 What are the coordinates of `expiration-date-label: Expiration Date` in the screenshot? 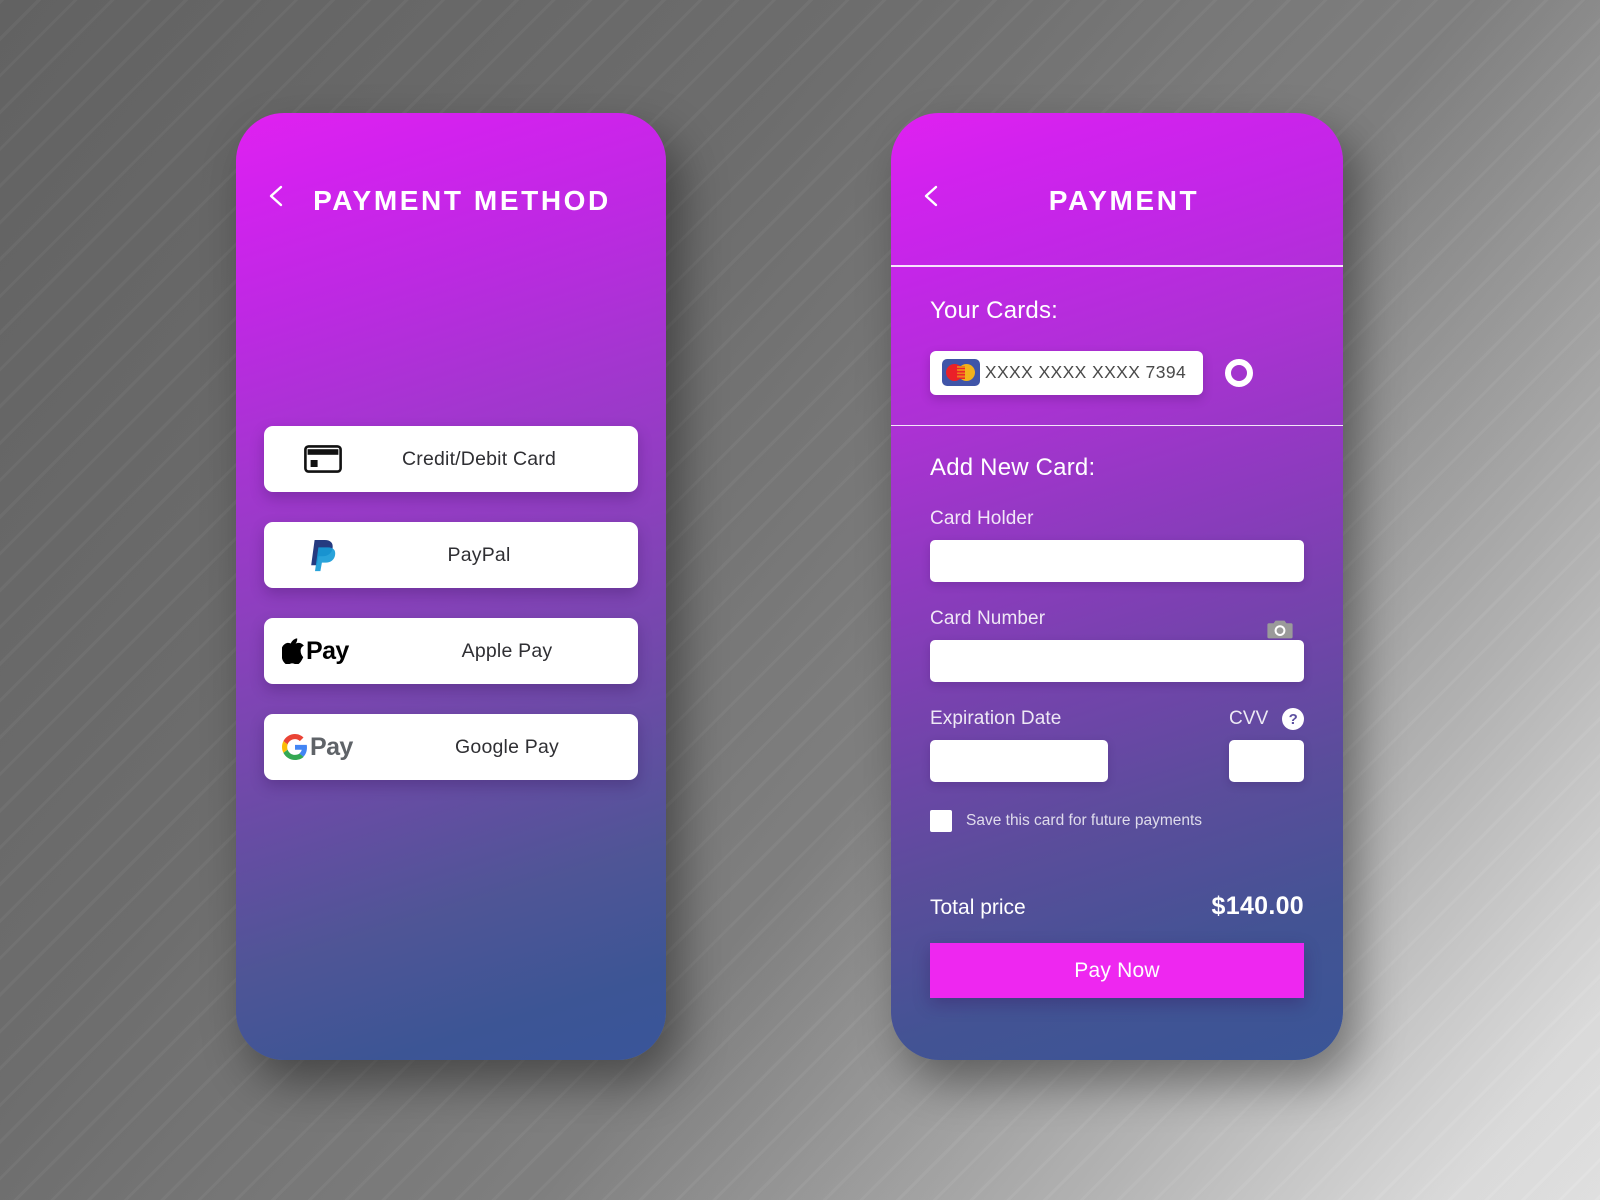 It's located at (996, 719).